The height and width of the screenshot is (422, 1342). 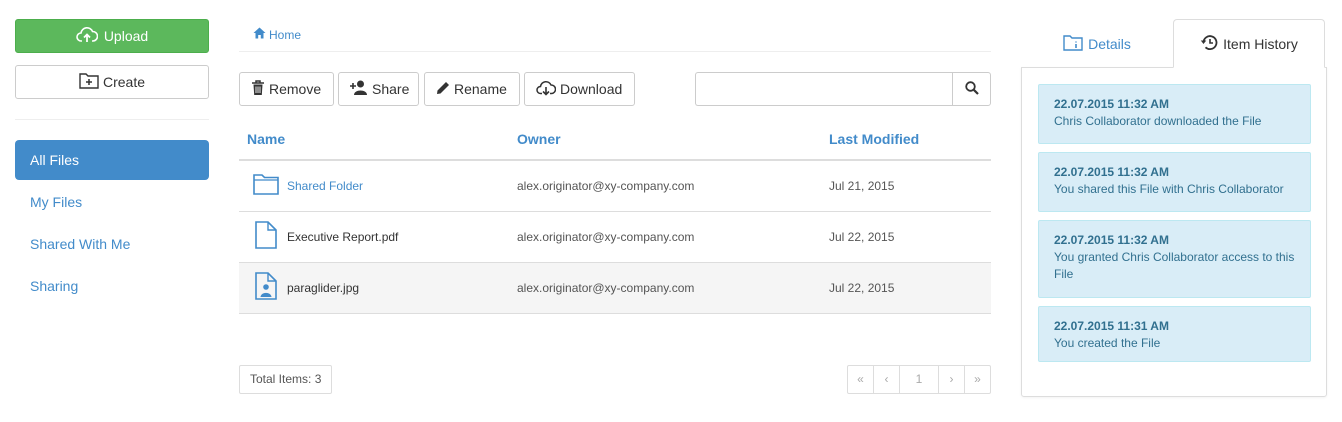 I want to click on remove-button: Remove, so click(x=286, y=89).